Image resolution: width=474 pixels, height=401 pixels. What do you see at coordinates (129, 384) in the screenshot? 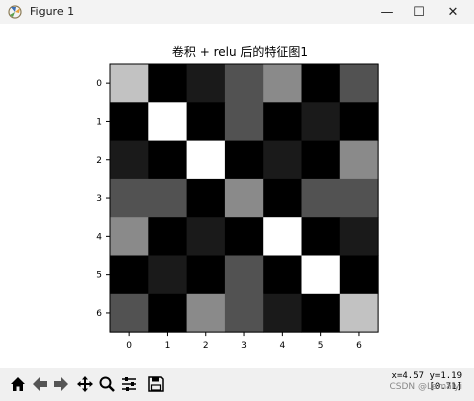
I see `configure-subplots-icon` at bounding box center [129, 384].